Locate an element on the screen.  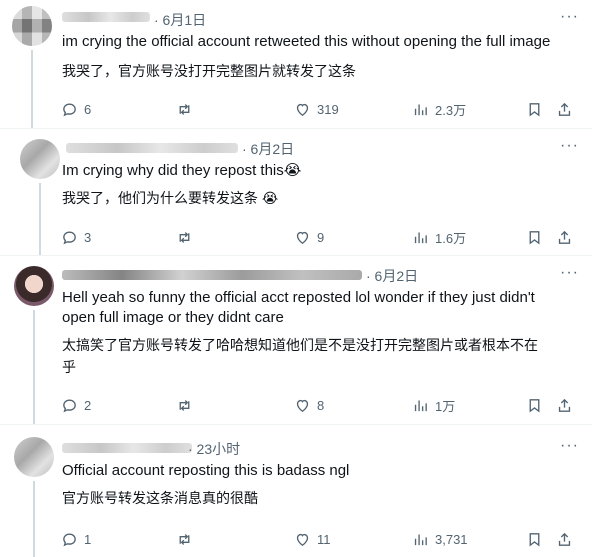
reply-button: 2 is located at coordinates (76, 405).